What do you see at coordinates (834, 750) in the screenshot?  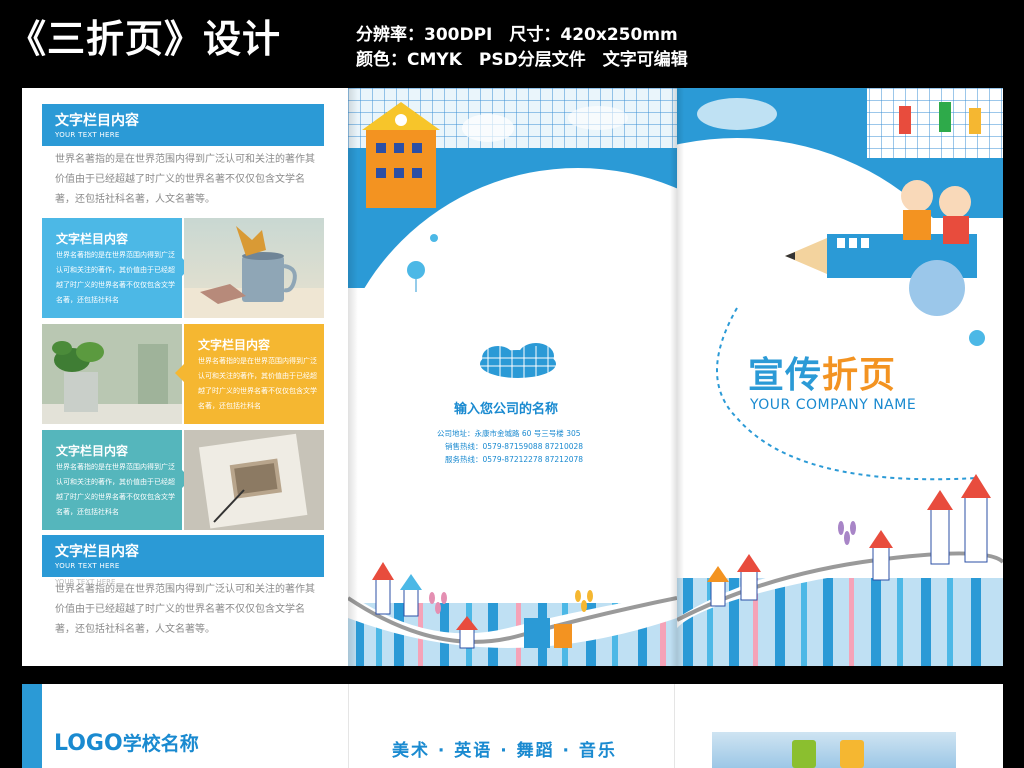 I see `cups-photo` at bounding box center [834, 750].